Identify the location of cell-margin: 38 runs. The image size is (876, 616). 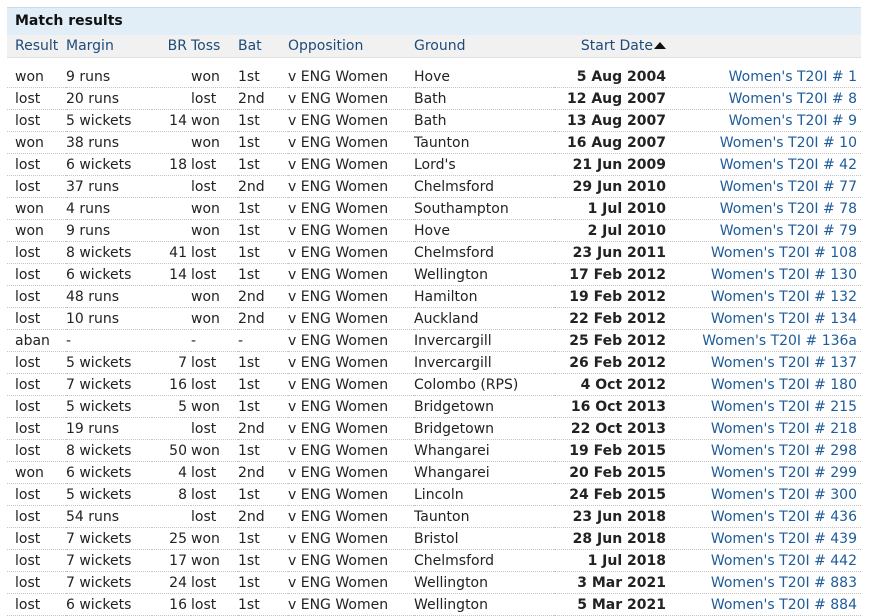
(109, 142).